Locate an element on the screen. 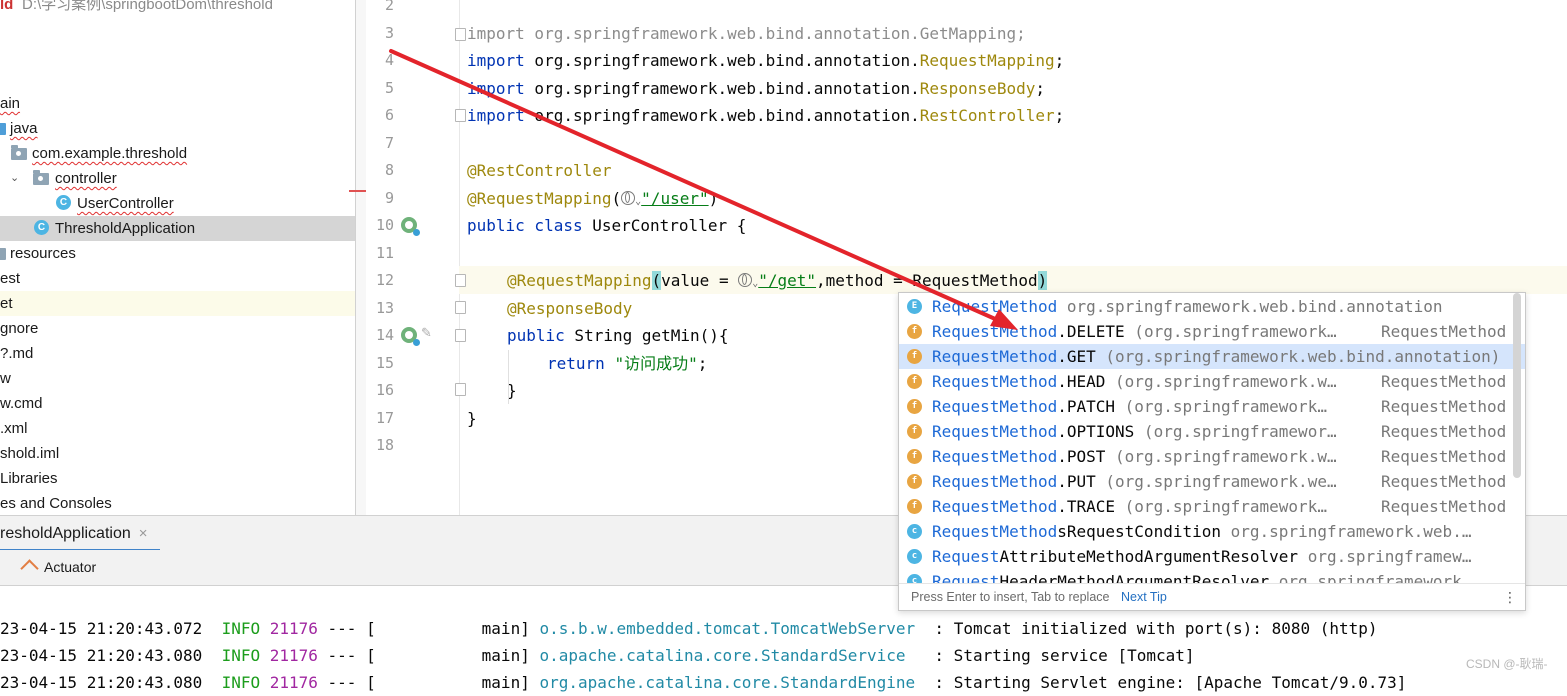 This screenshot has height=696, width=1567. tree-item-thresholdapplication: C ThresholdApplication is located at coordinates (177, 228).